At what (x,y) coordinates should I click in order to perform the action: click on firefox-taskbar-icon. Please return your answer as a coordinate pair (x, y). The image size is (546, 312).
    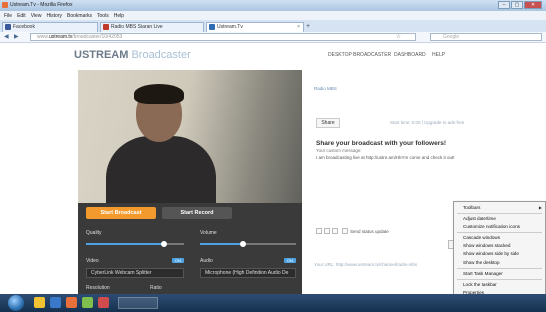
    Looking at the image, I should click on (71, 302).